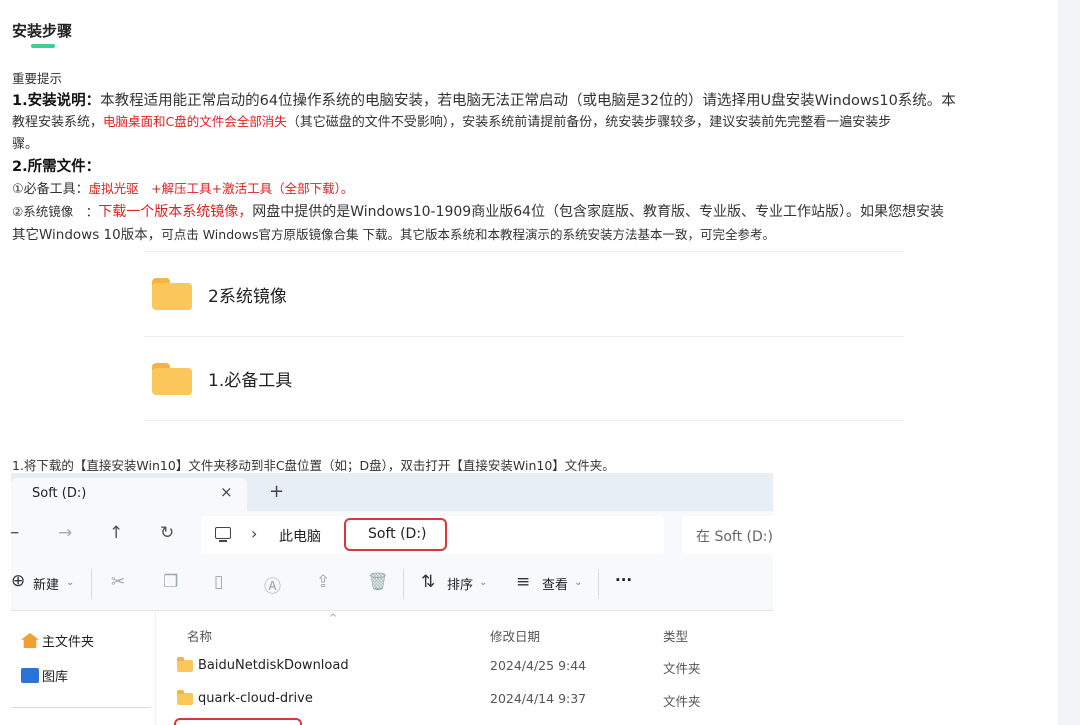  I want to click on file-modified: 2024/4/14 9:37, so click(538, 698).